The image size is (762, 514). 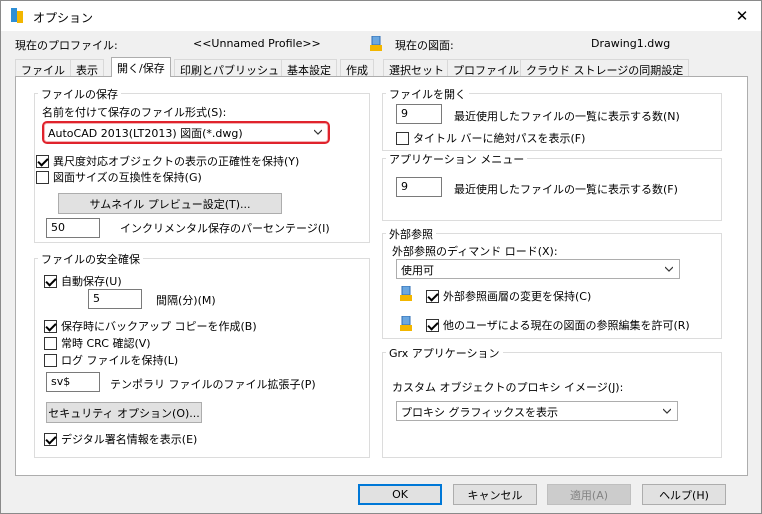 I want to click on drawing-file-icon, so click(x=376, y=43).